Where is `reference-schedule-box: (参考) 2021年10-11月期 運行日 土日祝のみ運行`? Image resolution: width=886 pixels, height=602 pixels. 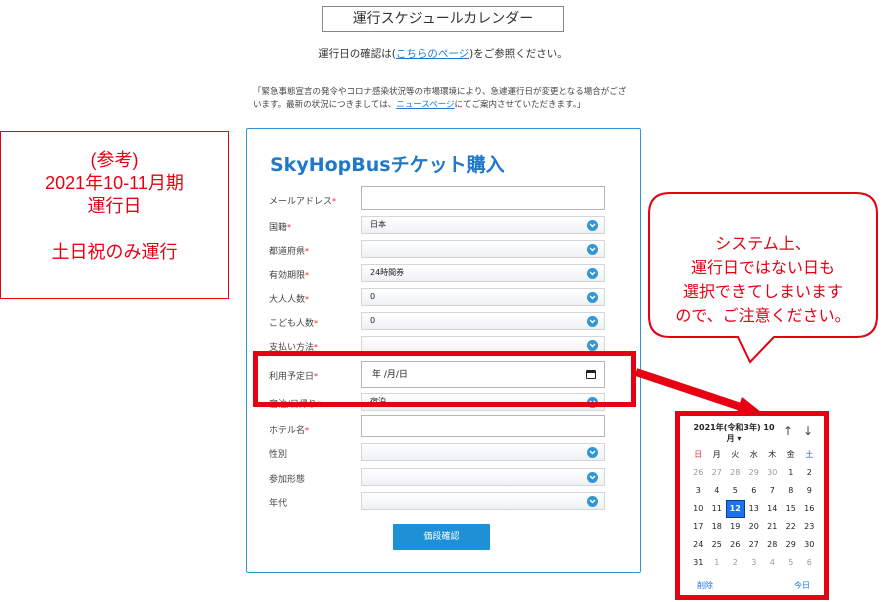
reference-schedule-box: (参考) 2021年10-11月期 運行日 土日祝のみ運行 is located at coordinates (114, 215).